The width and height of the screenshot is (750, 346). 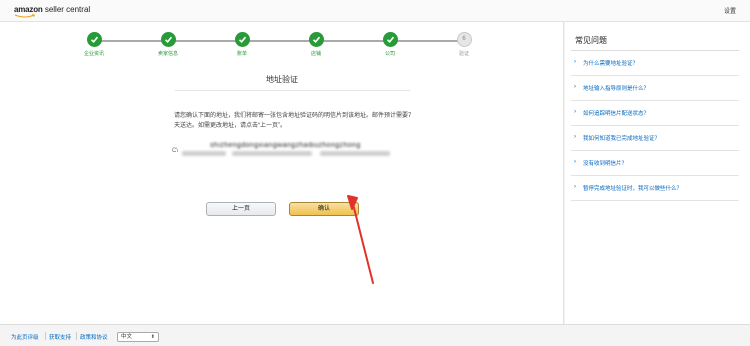 I want to click on faq-item: › 地址输入指导原则是什么？, so click(x=655, y=88).